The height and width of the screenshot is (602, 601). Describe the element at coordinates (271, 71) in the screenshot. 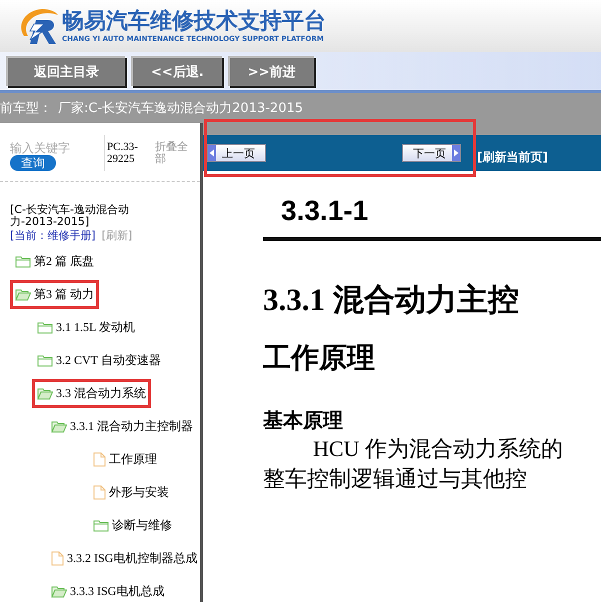

I see `nav-button: >>前进` at that location.